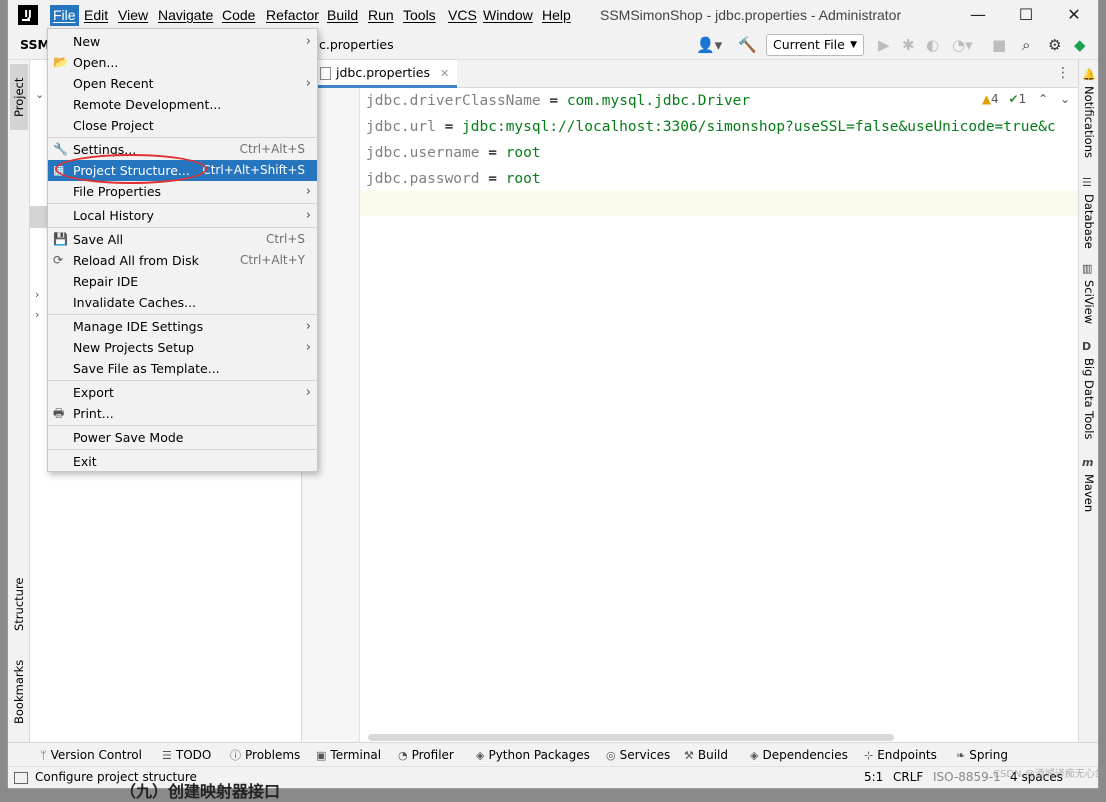 The width and height of the screenshot is (1106, 802). What do you see at coordinates (1065, 99) in the screenshot?
I see `chevron-down-icon: ⌄` at bounding box center [1065, 99].